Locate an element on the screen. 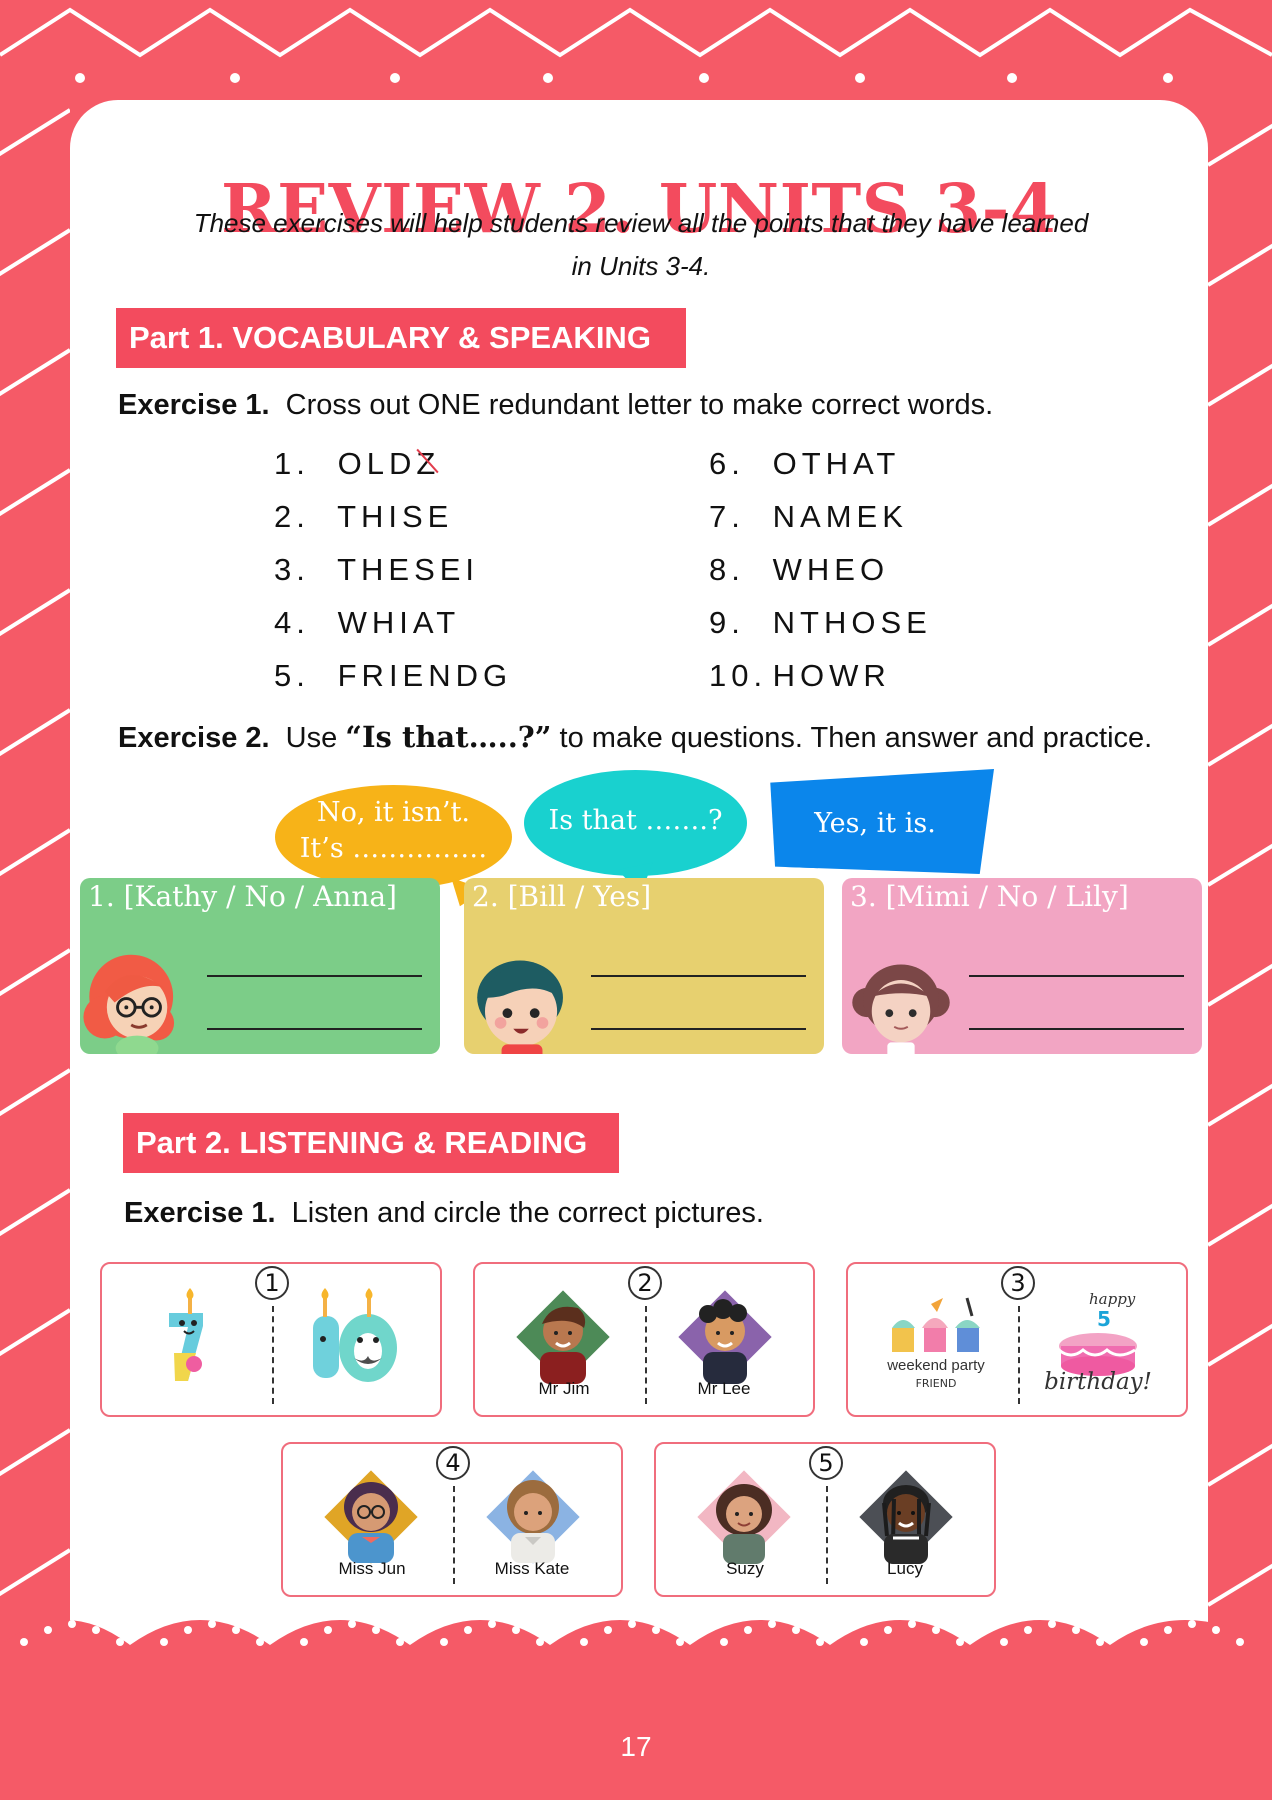 Image resolution: width=1272 pixels, height=1800 pixels. word-number: 10. is located at coordinates (738, 675).